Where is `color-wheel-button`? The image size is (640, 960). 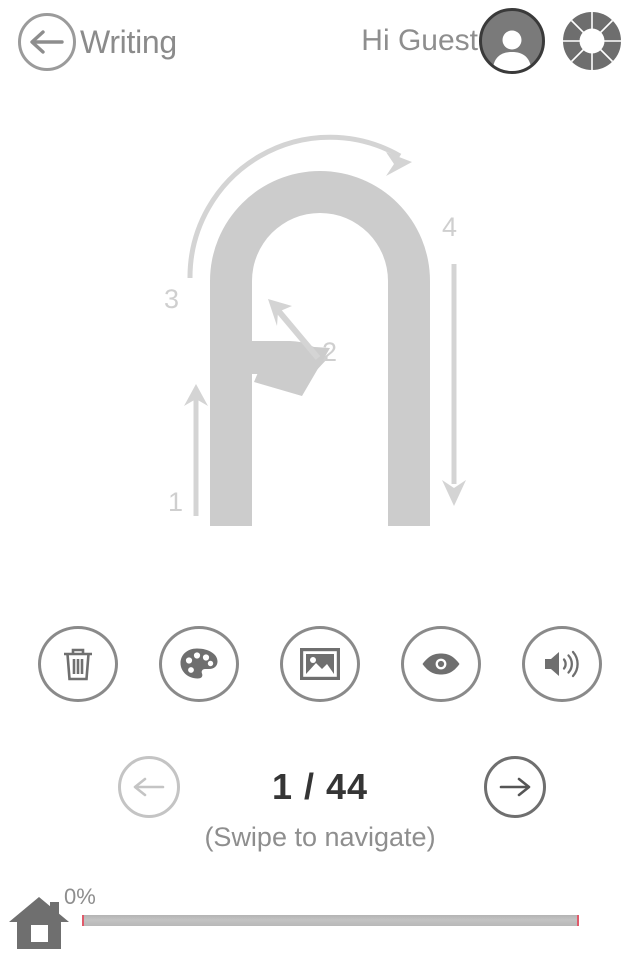
color-wheel-button is located at coordinates (592, 41).